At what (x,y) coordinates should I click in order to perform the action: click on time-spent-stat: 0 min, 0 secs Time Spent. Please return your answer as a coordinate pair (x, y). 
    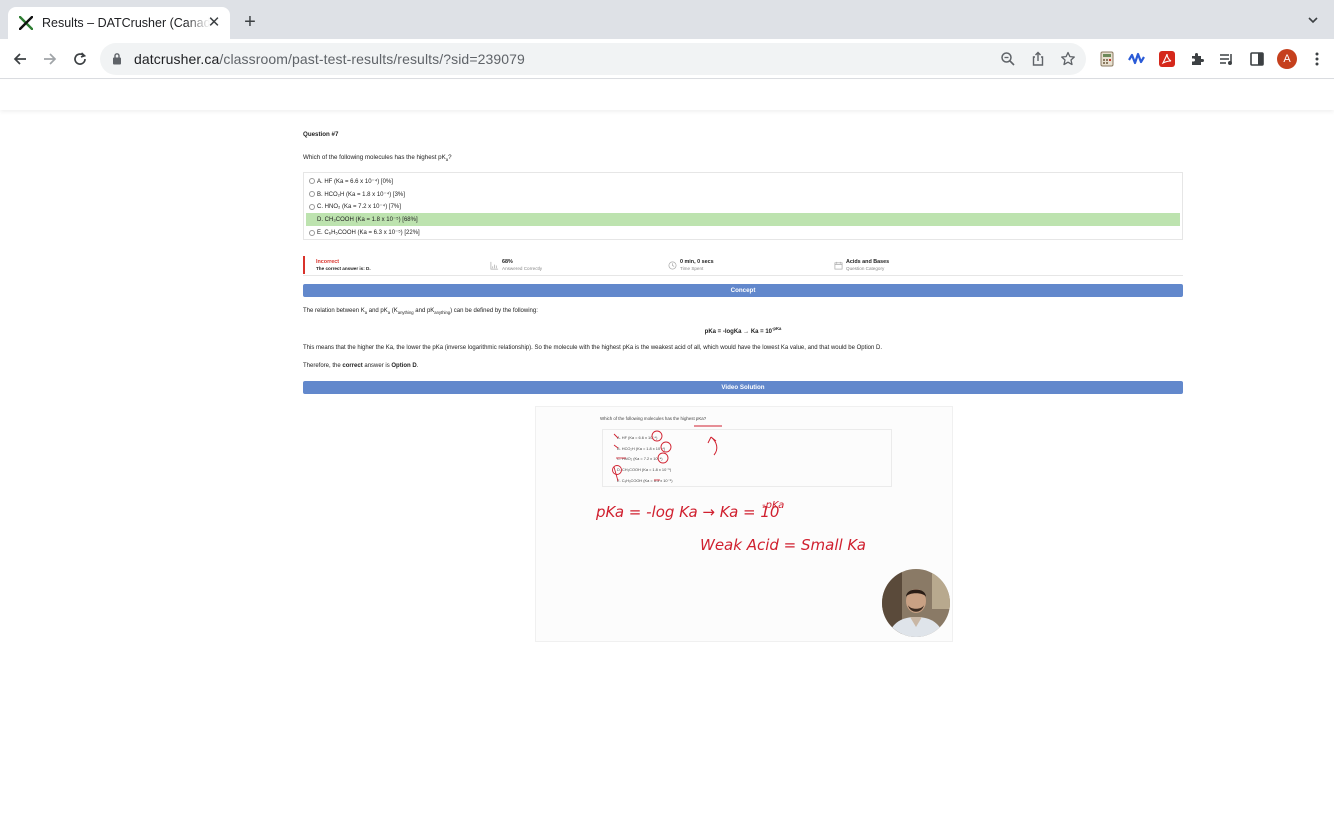
    Looking at the image, I should click on (691, 265).